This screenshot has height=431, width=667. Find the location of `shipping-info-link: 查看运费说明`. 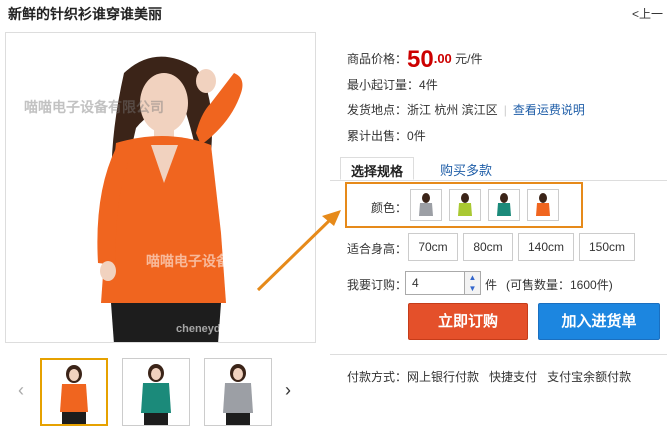

shipping-info-link: 查看运费说明 is located at coordinates (549, 110).